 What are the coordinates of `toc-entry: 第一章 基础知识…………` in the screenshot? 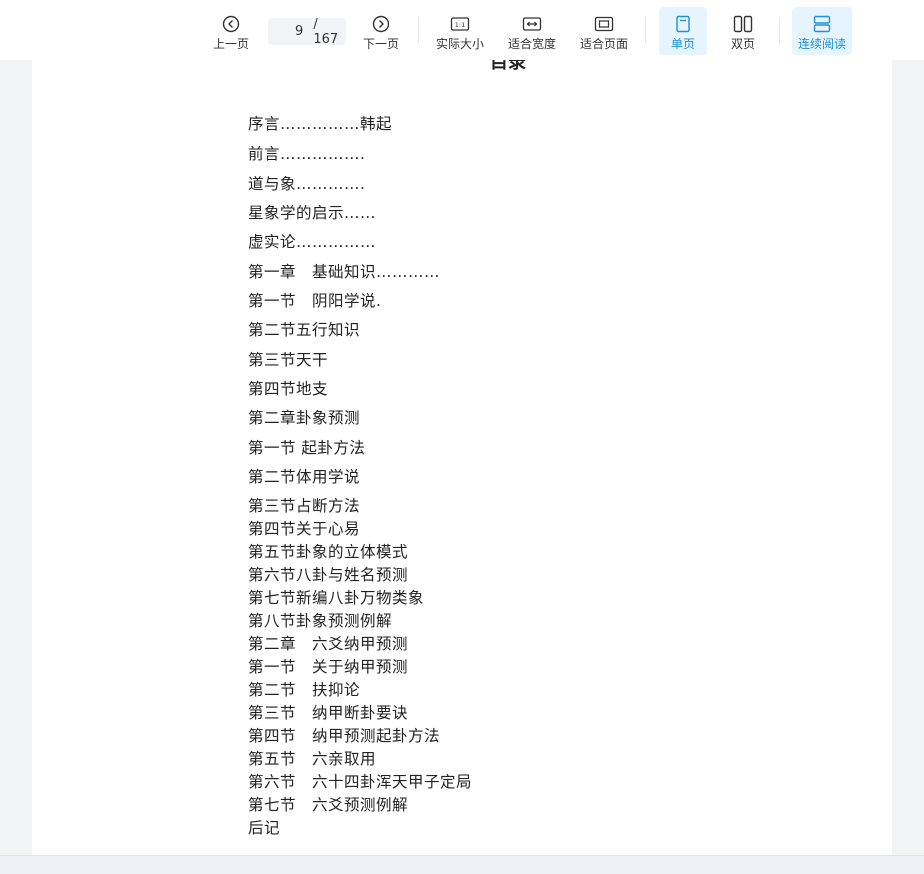 It's located at (344, 272).